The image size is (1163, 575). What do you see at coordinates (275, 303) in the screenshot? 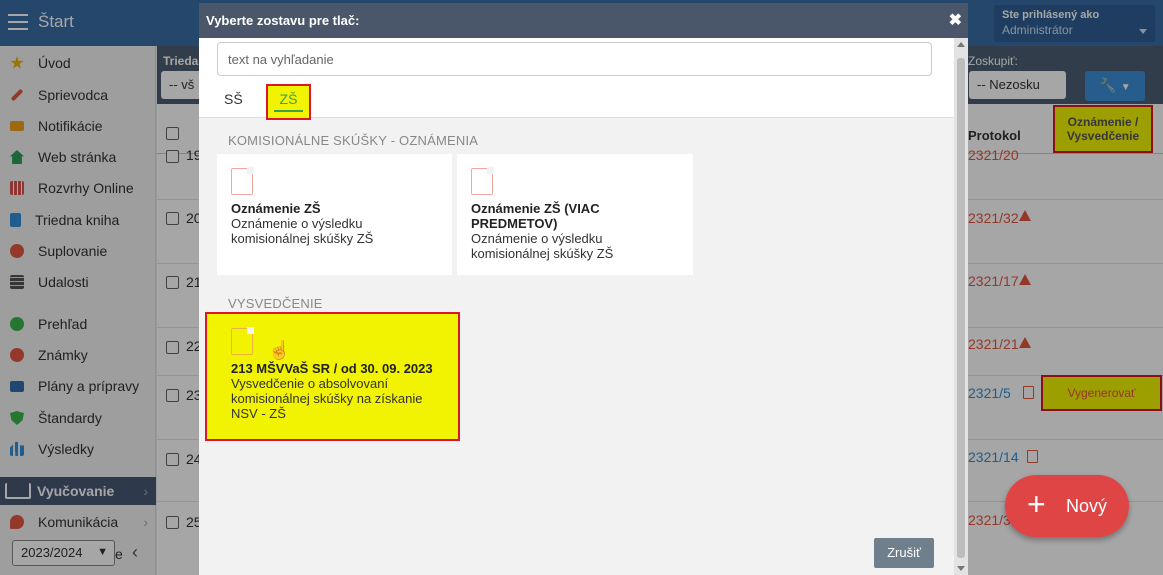
I see `section-heading-vysvedcenie: VYSVEDČENIE` at bounding box center [275, 303].